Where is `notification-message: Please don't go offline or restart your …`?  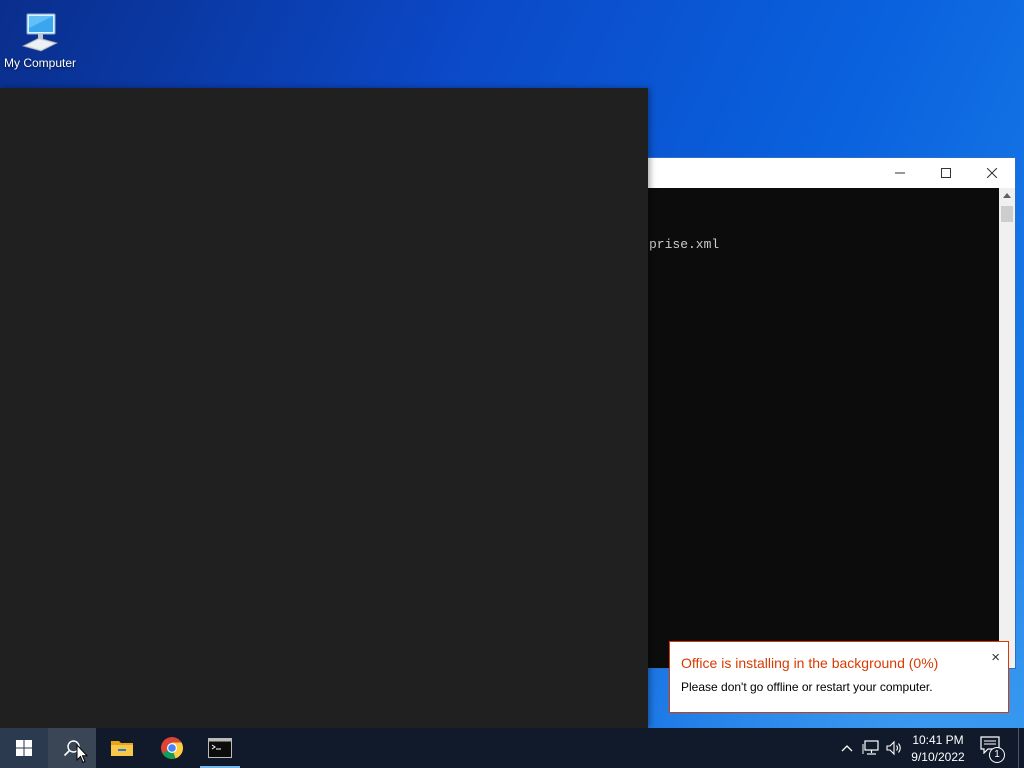
notification-message: Please don't go offline or restart your … is located at coordinates (807, 687).